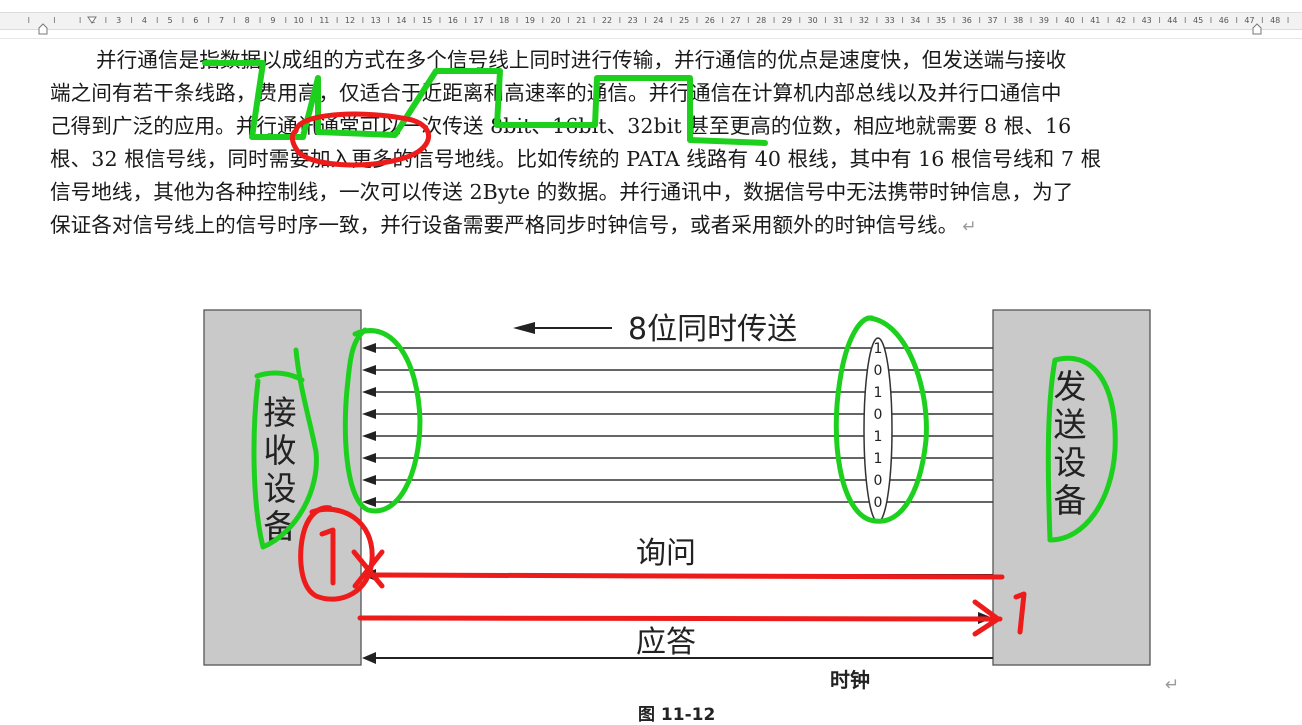  What do you see at coordinates (992, 20) in the screenshot?
I see `ruler-number: 37` at bounding box center [992, 20].